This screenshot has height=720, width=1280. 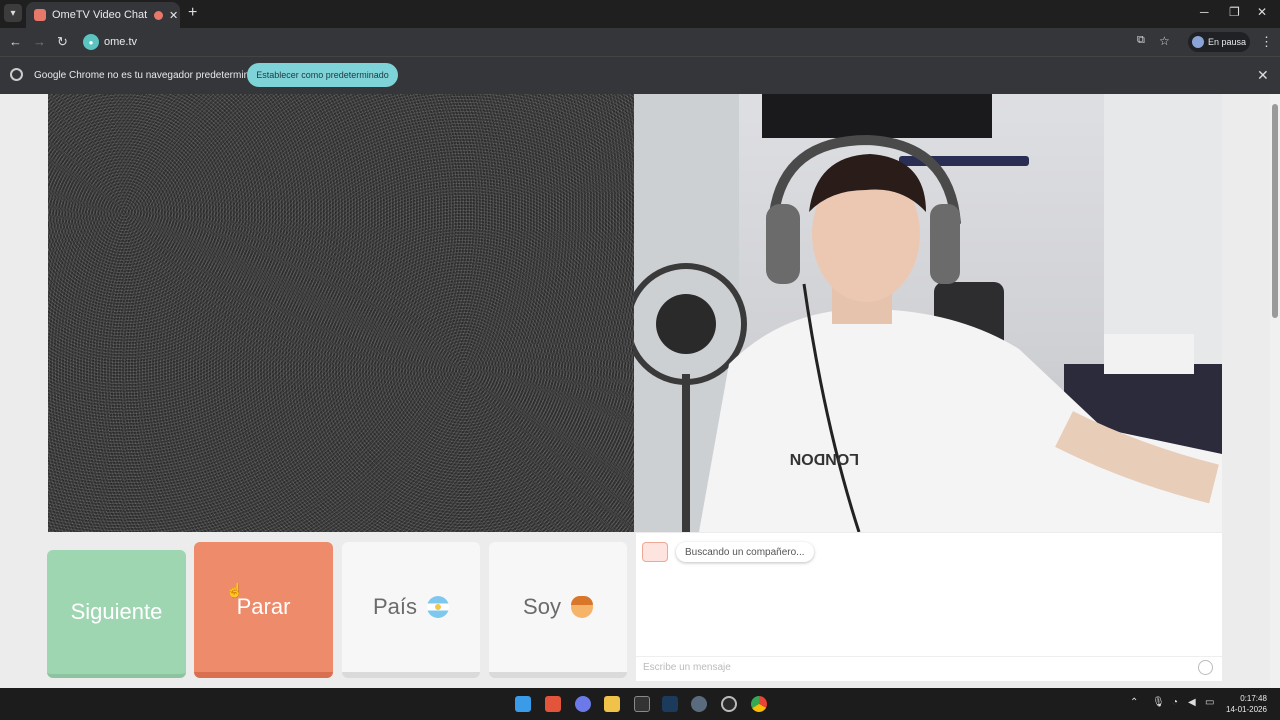 I want to click on emoji-icon, so click(x=1205, y=667).